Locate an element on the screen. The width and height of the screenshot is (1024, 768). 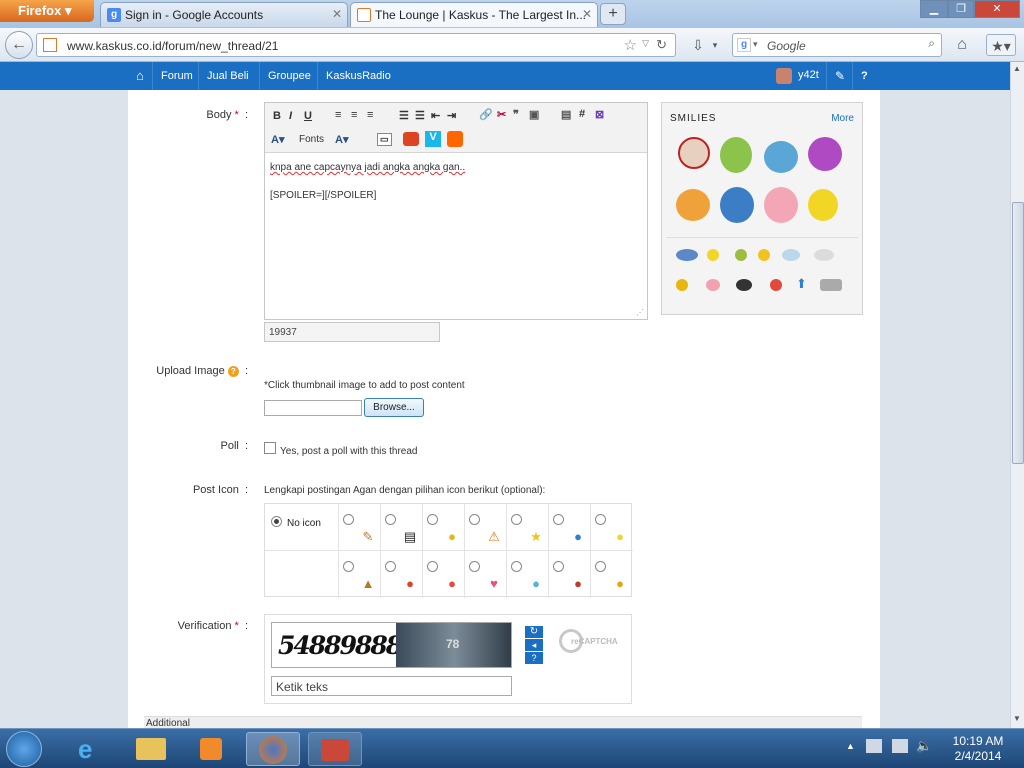
quote-icon: ❞ is located at coordinates (516, 114).